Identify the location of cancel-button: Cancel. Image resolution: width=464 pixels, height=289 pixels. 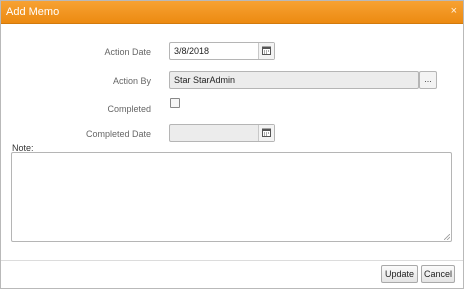
(438, 274).